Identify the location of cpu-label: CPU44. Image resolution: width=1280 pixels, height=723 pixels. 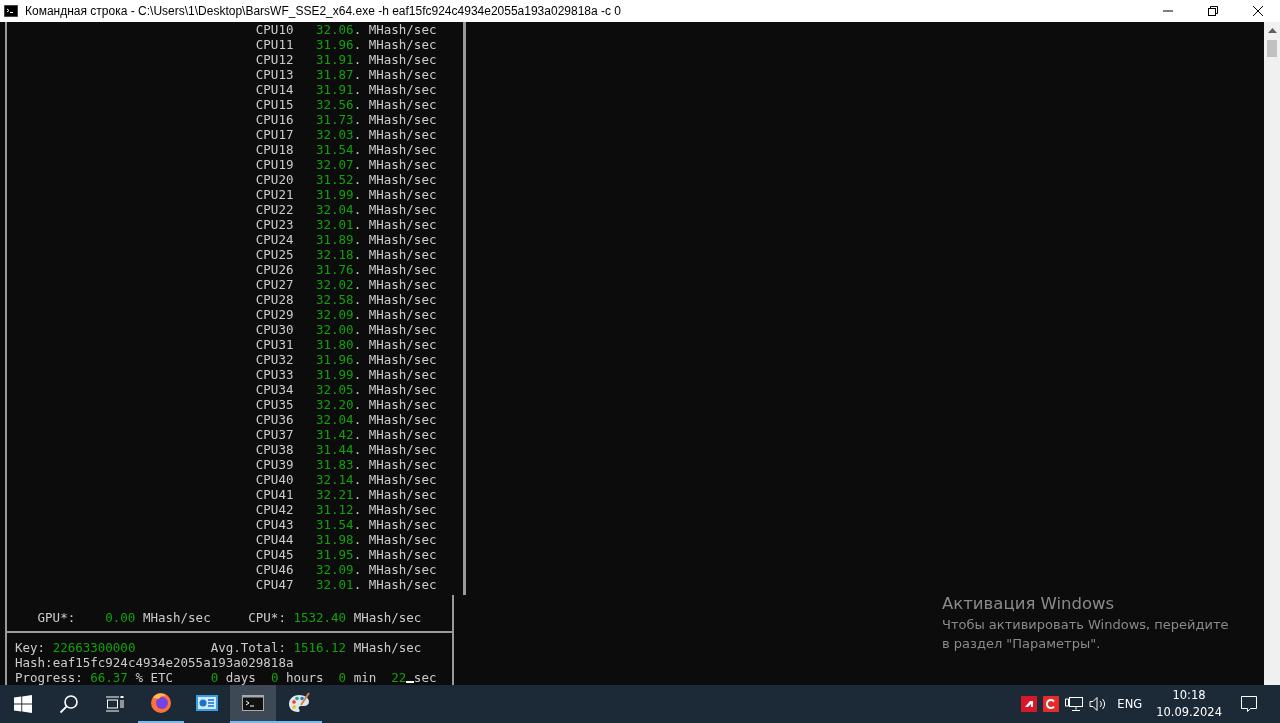
(275, 539).